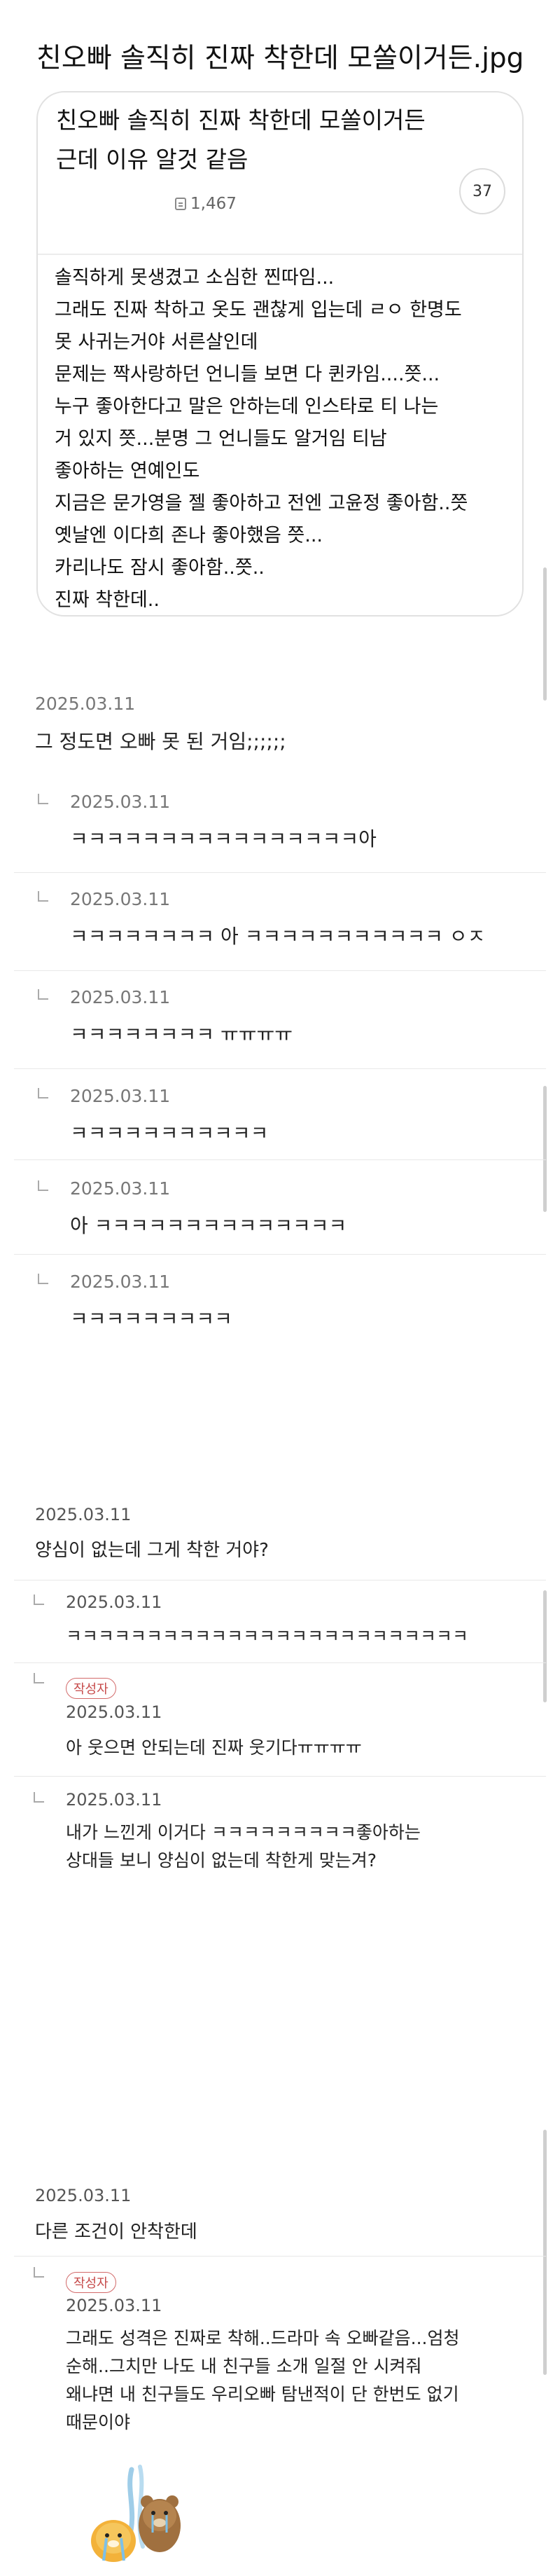 The width and height of the screenshot is (560, 2576). I want to click on view-count: 1,467, so click(206, 204).